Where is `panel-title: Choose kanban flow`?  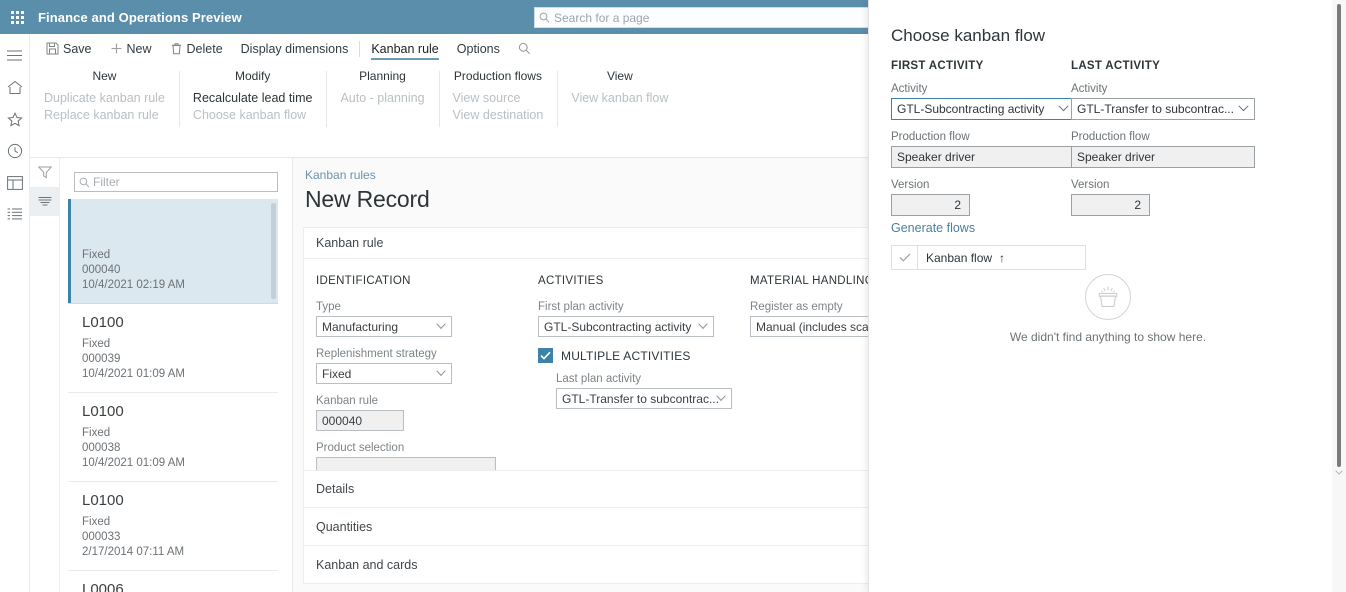 panel-title: Choose kanban flow is located at coordinates (968, 35).